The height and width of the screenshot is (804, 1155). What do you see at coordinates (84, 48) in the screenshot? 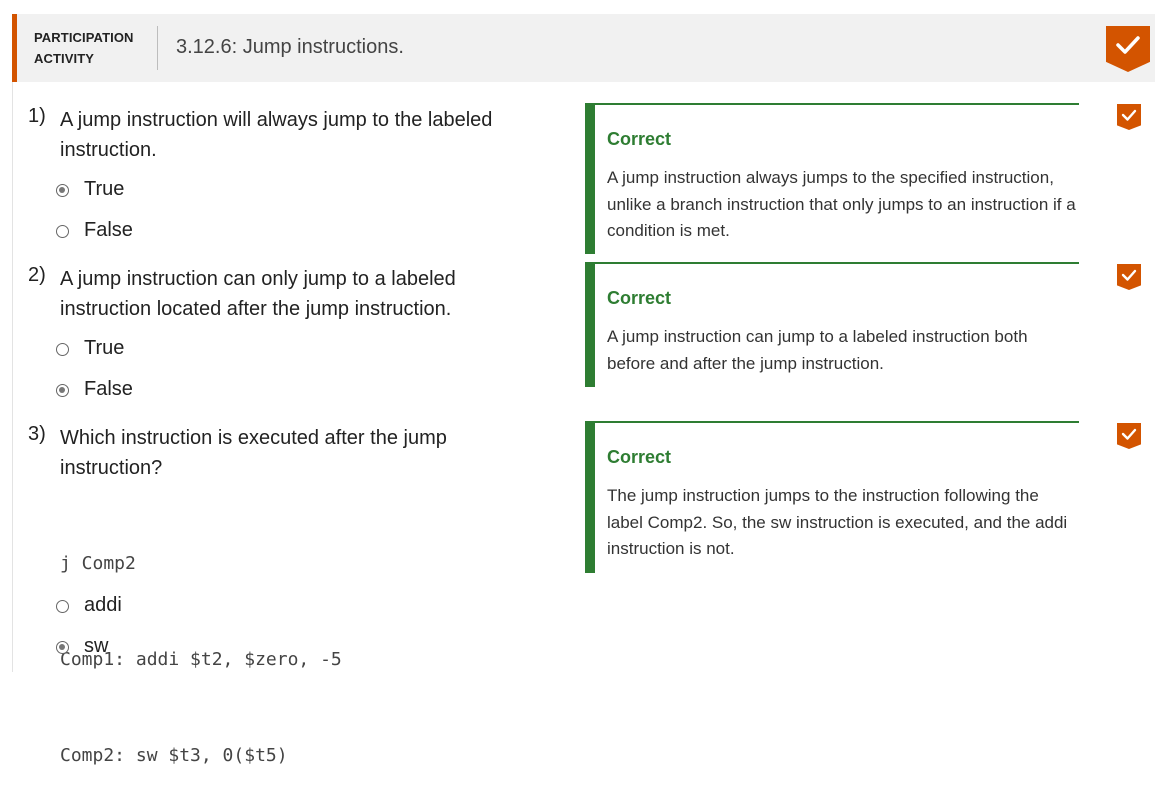
I see `activity-type-label: PARTICIPATION ACTIVITY` at bounding box center [84, 48].